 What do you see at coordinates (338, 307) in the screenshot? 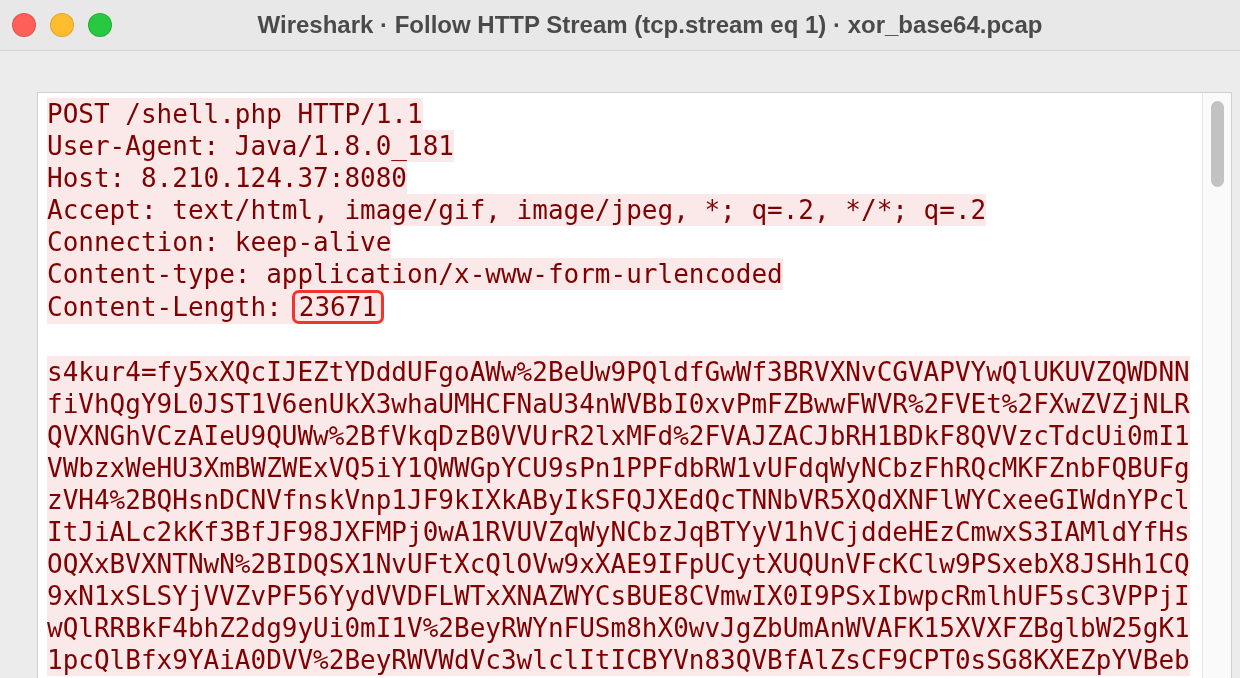
I see `header-value: 23671` at bounding box center [338, 307].